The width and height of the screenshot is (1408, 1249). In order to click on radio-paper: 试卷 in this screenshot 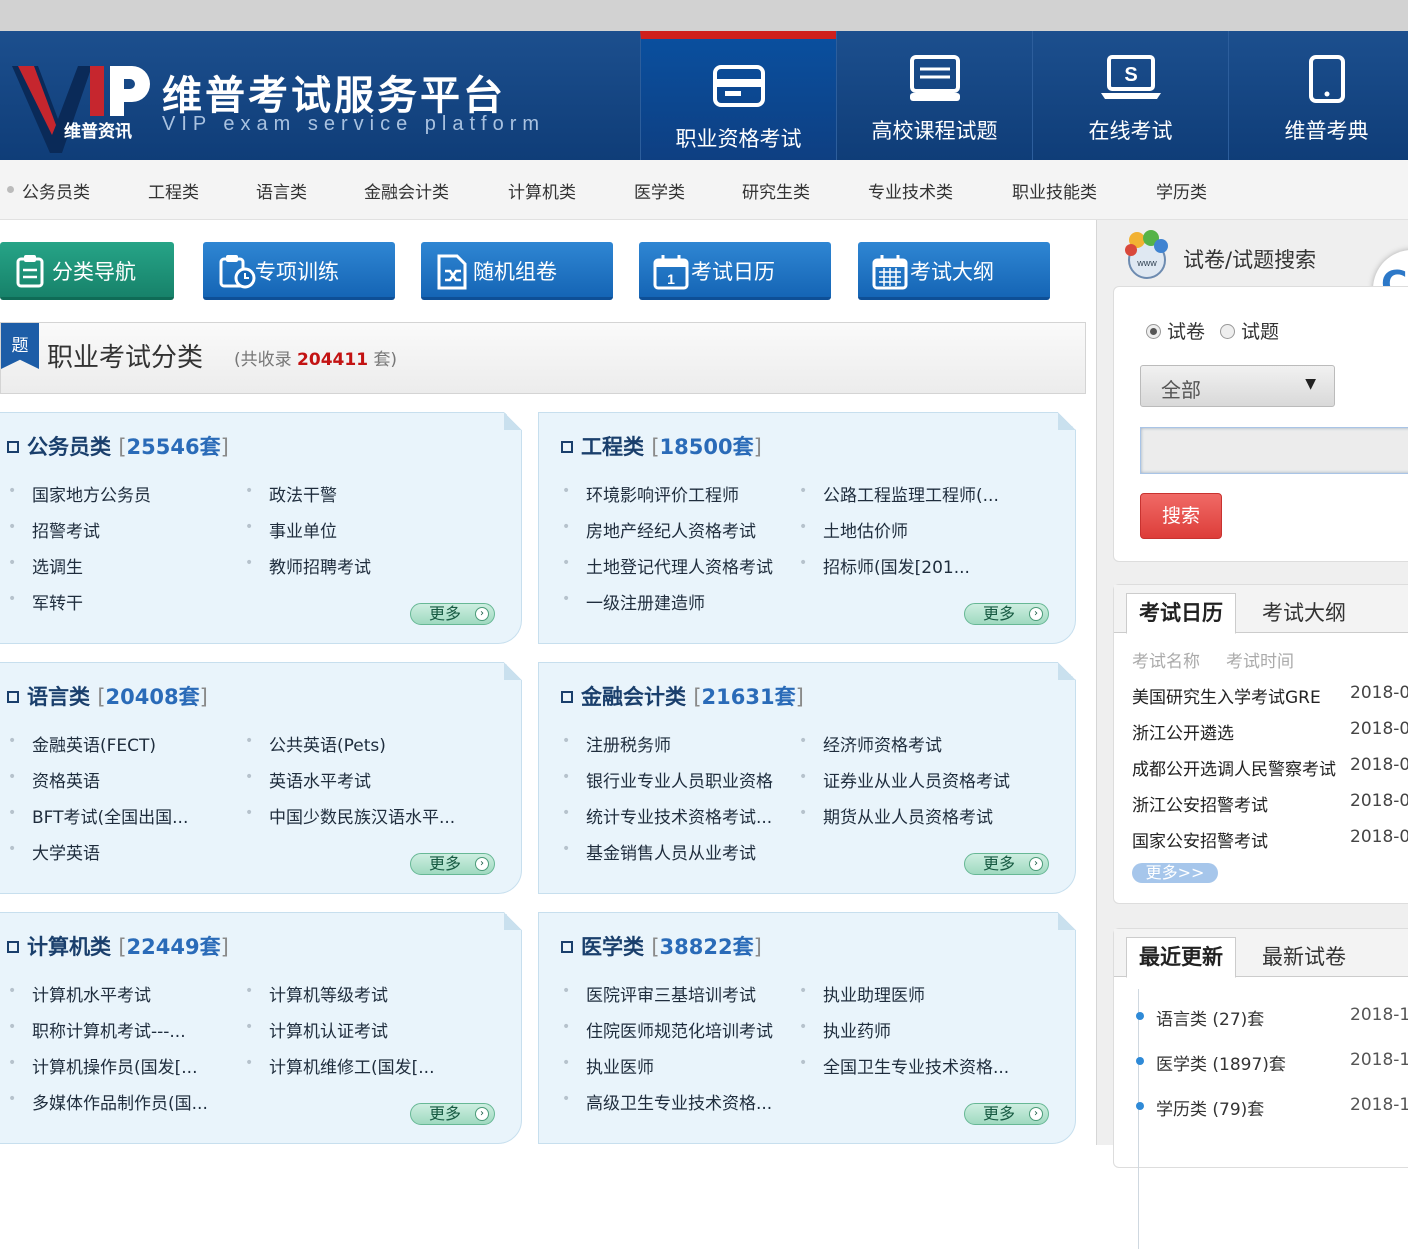, I will do `click(1175, 330)`.